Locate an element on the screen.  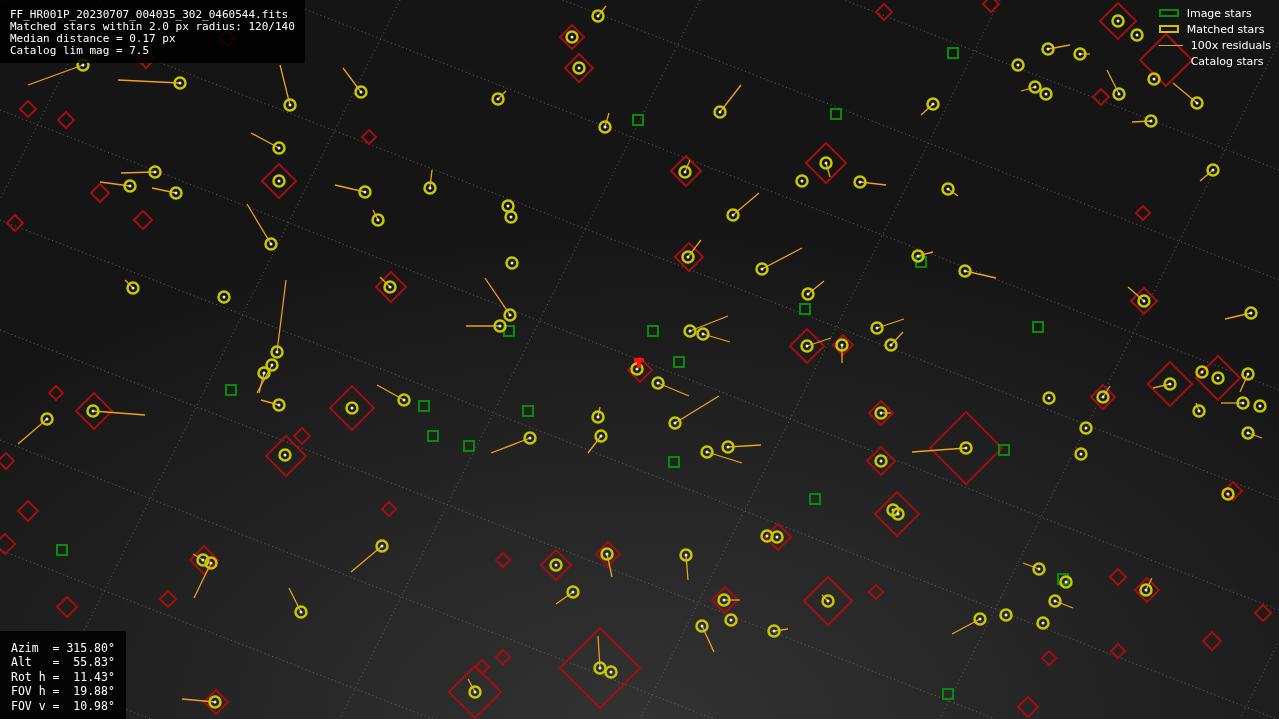
pointing-text: FOV h = 19.88° is located at coordinates (63, 691).